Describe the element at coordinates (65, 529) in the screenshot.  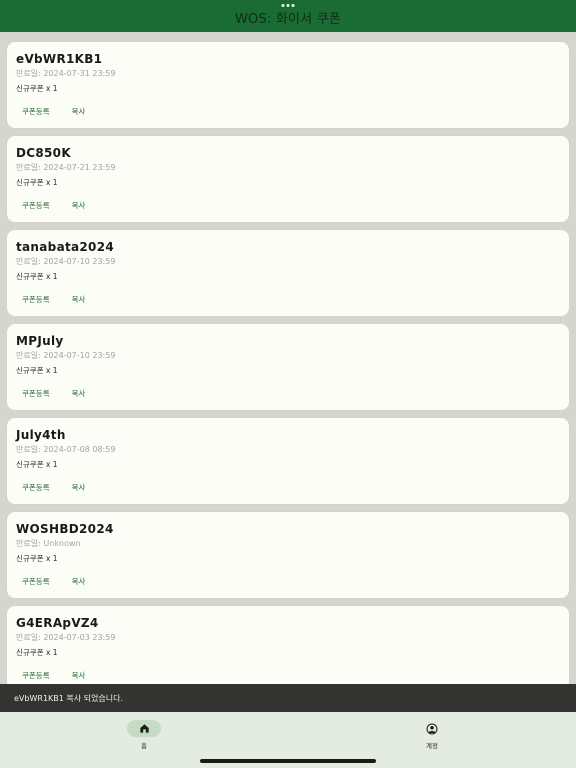
I see `coupon-code: WOSHBD2024` at that location.